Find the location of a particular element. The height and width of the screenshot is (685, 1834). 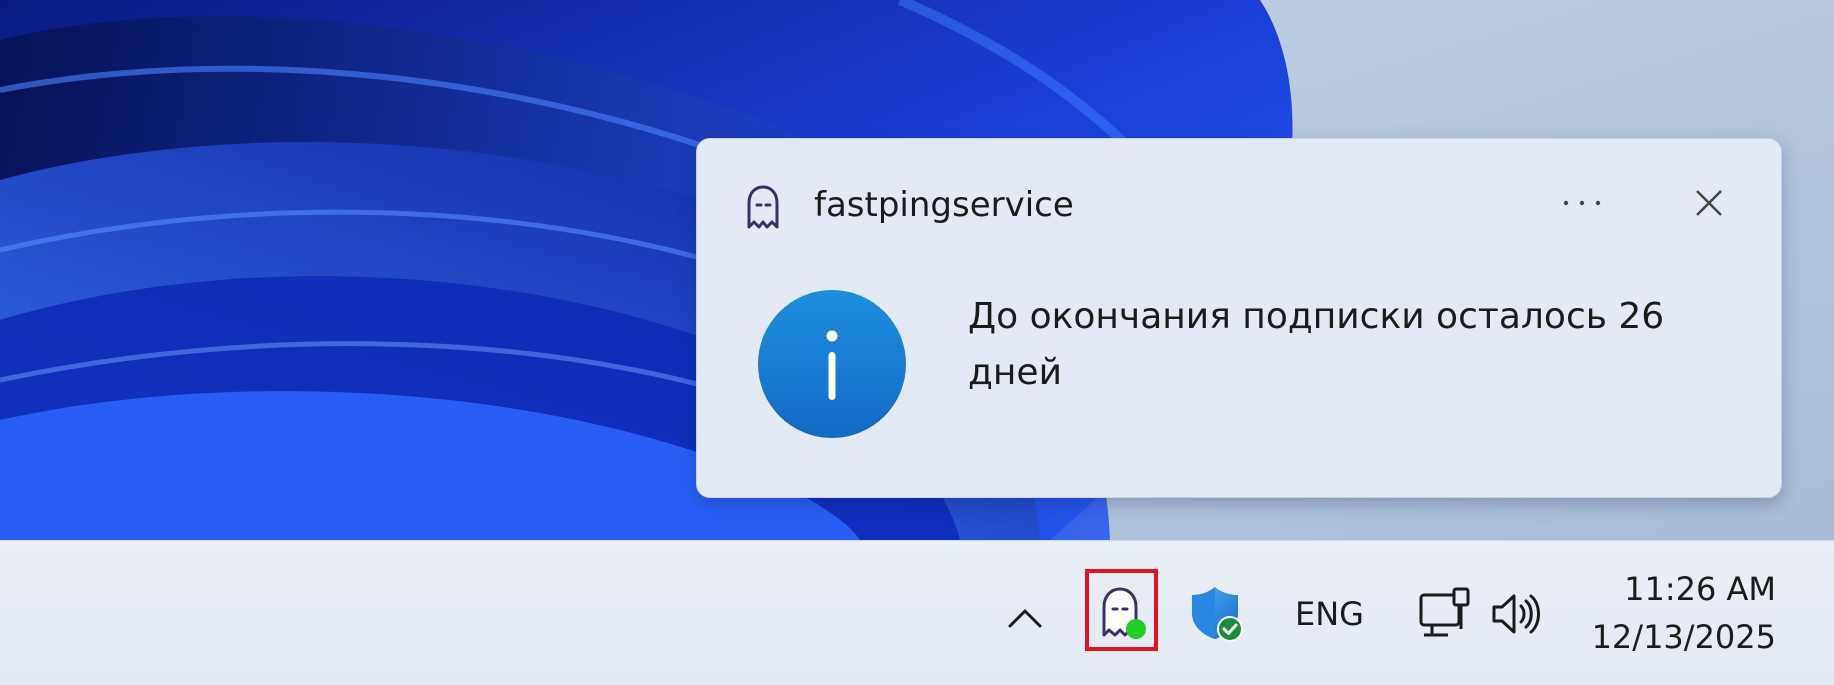

close-icon is located at coordinates (1709, 203).